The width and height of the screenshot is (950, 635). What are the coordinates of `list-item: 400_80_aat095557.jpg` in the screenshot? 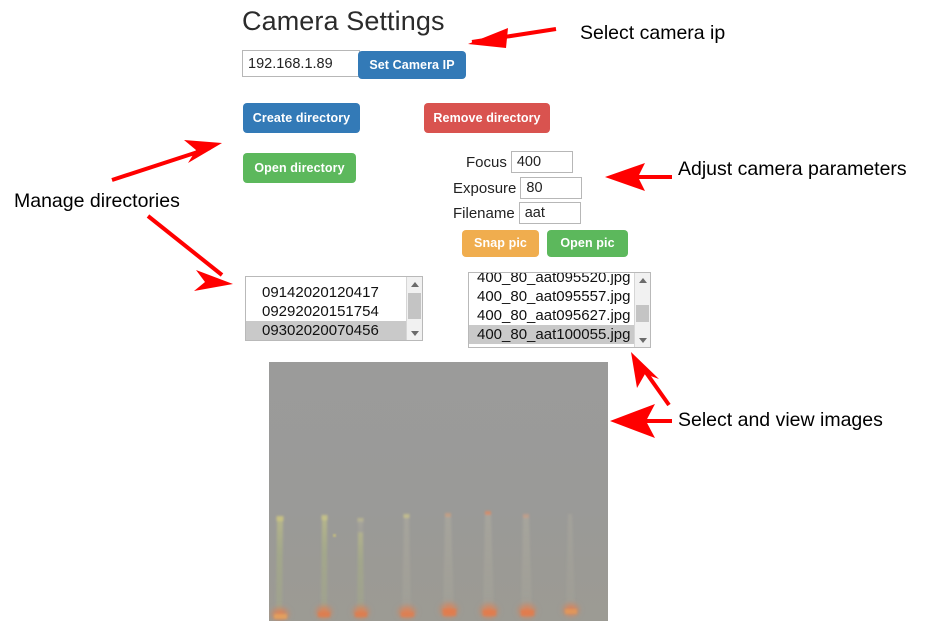 It's located at (551, 296).